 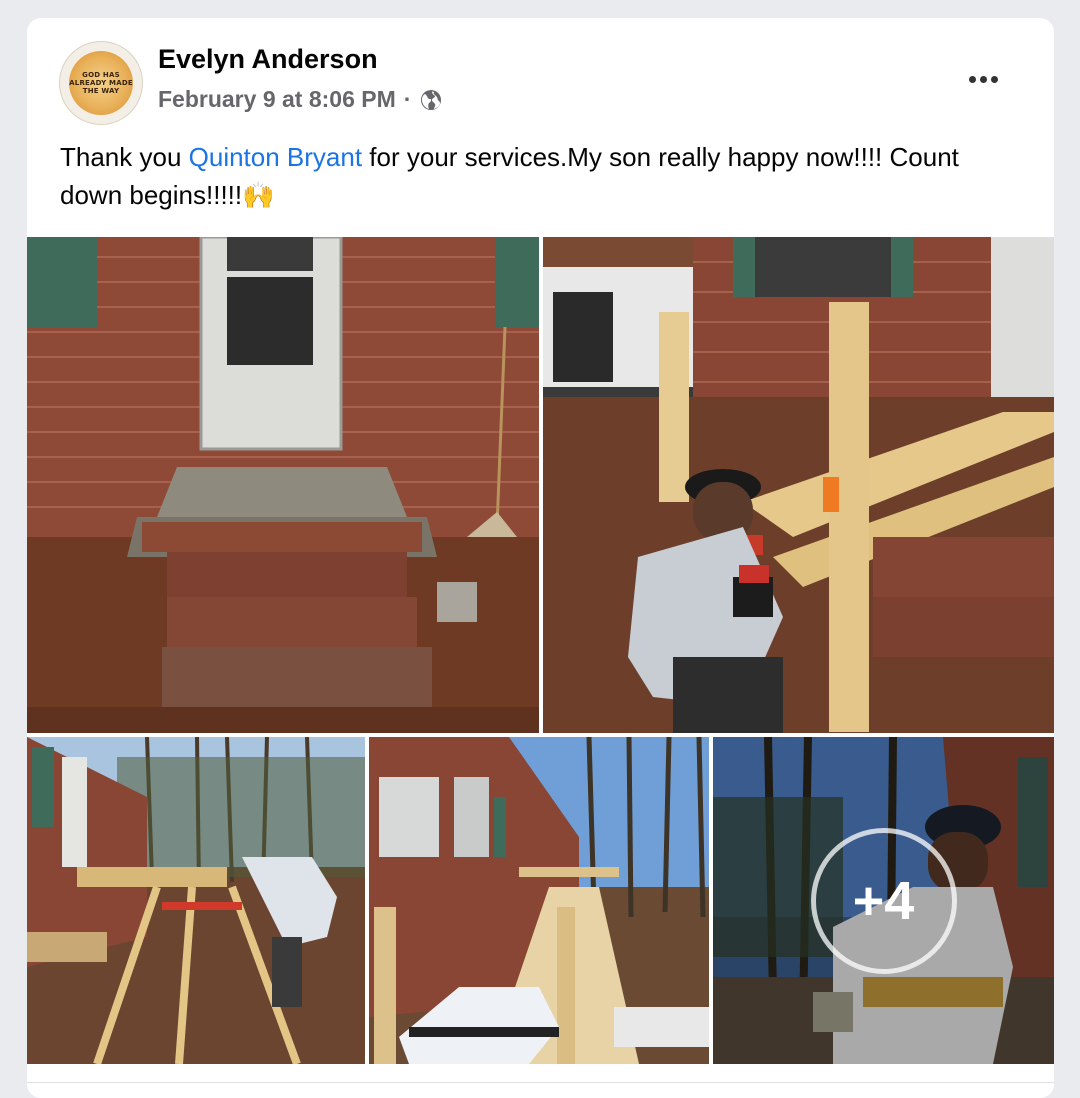 What do you see at coordinates (101, 75) in the screenshot?
I see `avatar-text-line-1: GOD HAS` at bounding box center [101, 75].